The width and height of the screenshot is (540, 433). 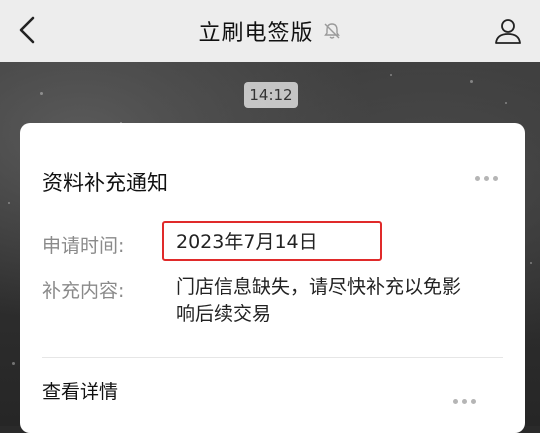 I want to click on top-bar: 立刷电签版, so click(x=270, y=31).